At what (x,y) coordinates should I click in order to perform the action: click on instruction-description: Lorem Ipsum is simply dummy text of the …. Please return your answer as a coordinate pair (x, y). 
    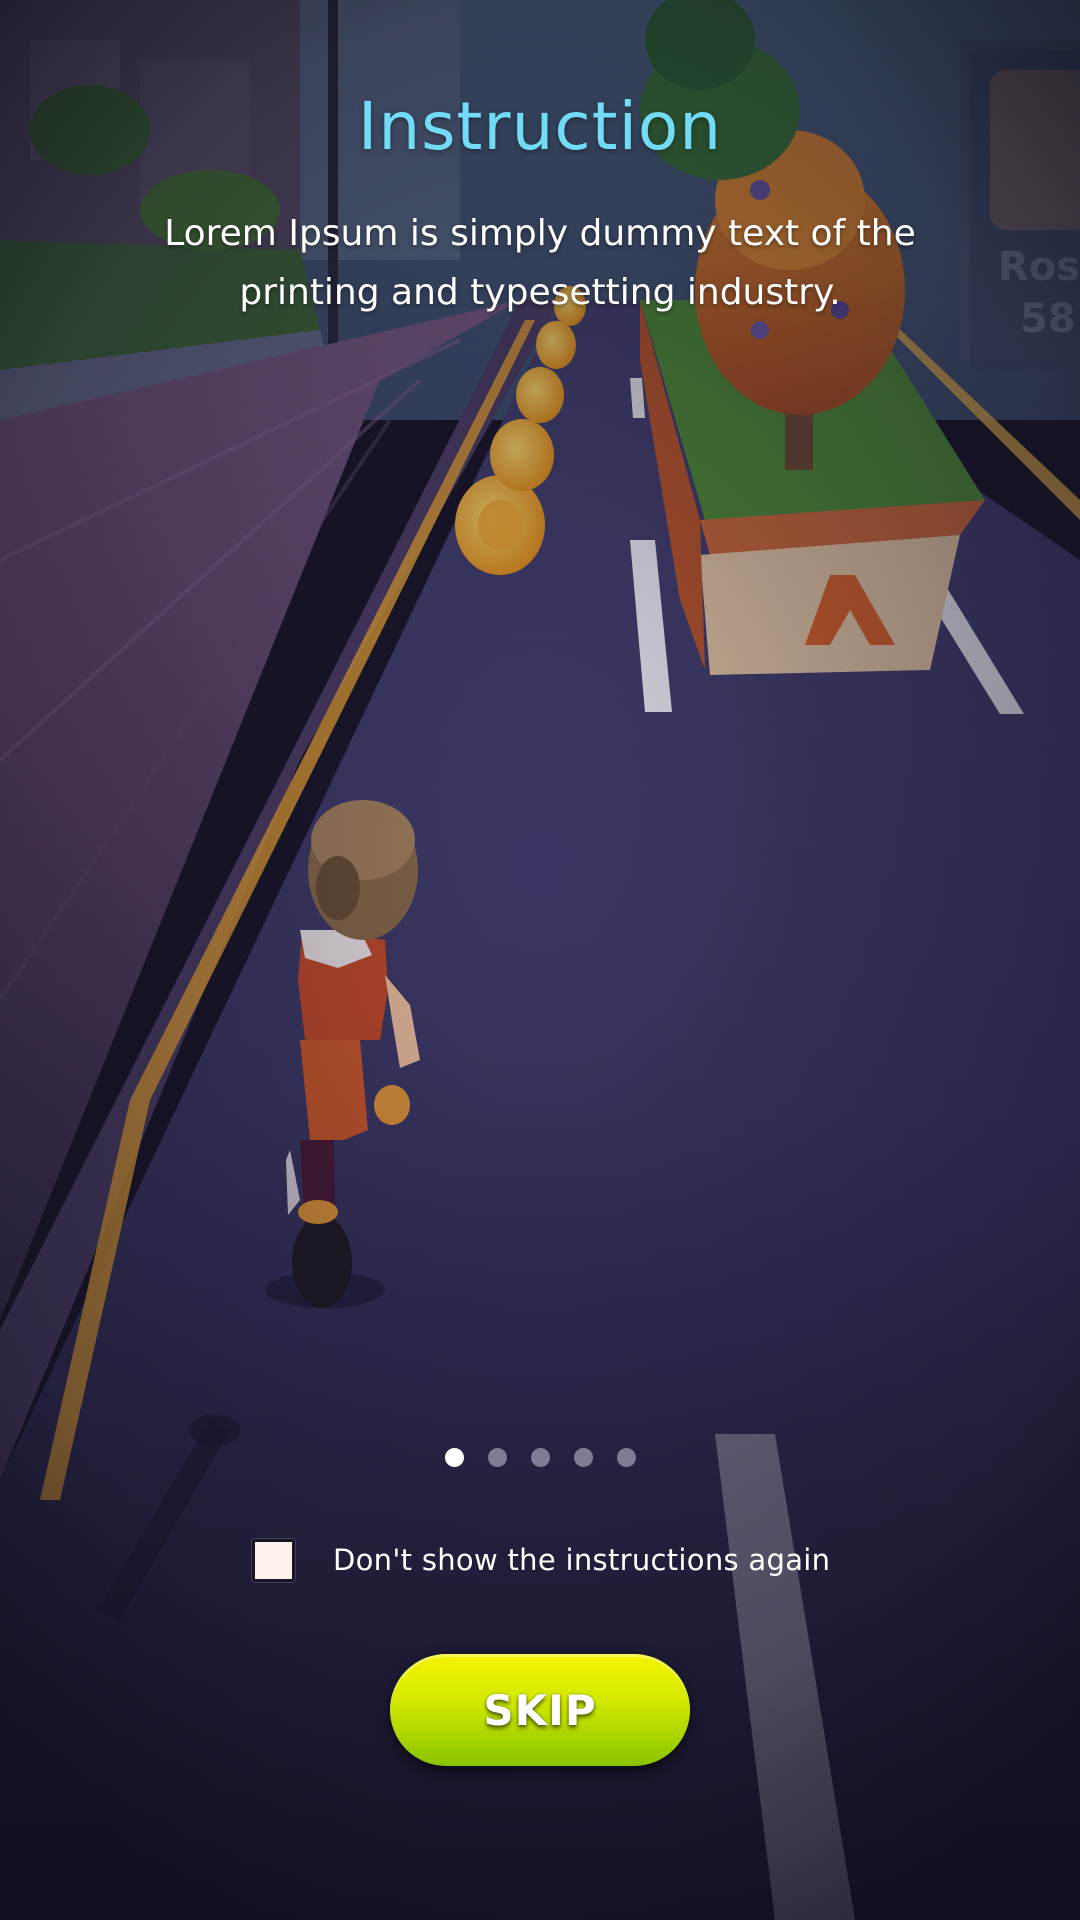
    Looking at the image, I should click on (540, 263).